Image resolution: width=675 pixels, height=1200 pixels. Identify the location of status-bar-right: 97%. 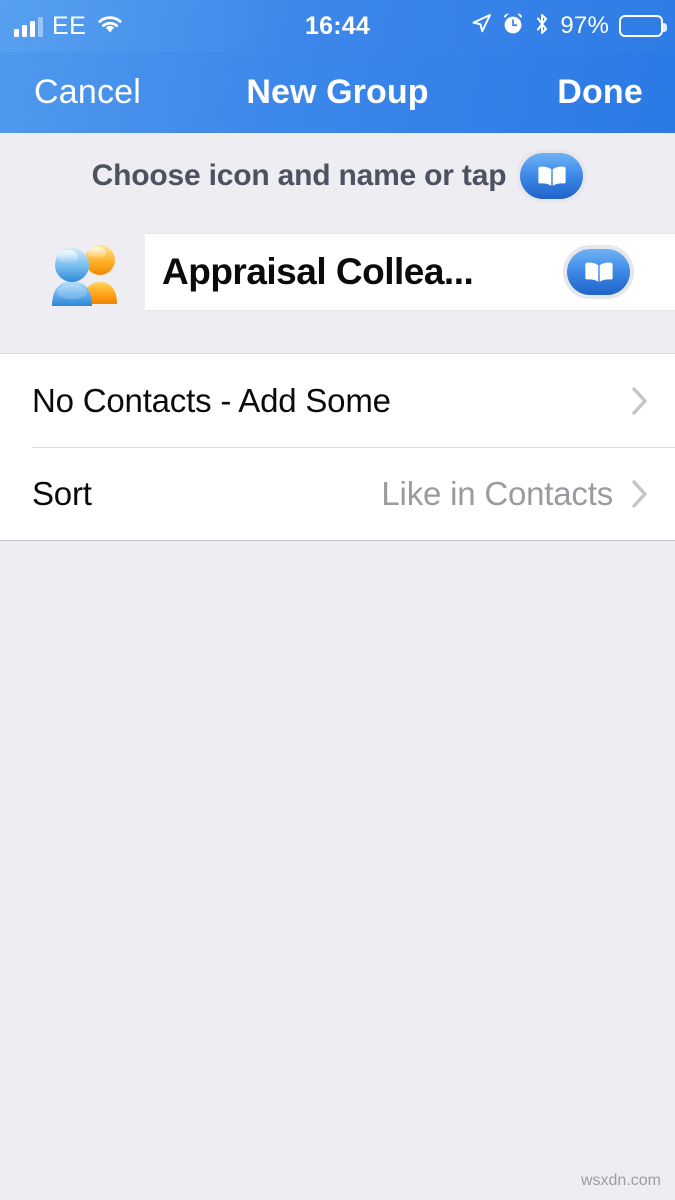
(568, 26).